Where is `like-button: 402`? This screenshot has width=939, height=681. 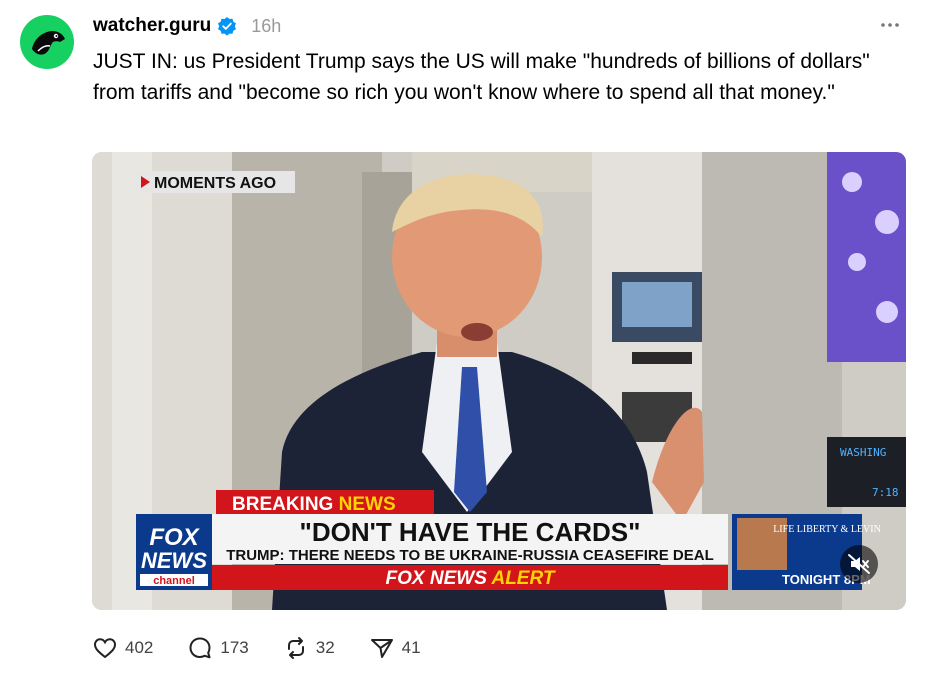
like-button: 402 is located at coordinates (122, 648).